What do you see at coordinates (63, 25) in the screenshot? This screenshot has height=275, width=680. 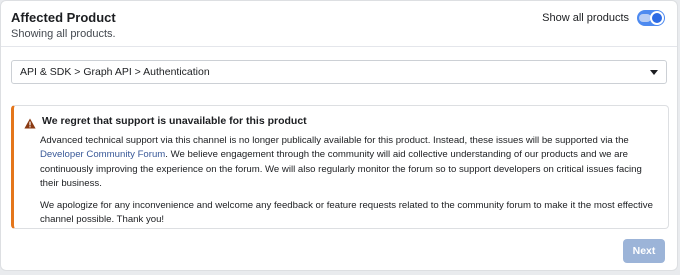 I see `card-header: Affected Product Showing all products.` at bounding box center [63, 25].